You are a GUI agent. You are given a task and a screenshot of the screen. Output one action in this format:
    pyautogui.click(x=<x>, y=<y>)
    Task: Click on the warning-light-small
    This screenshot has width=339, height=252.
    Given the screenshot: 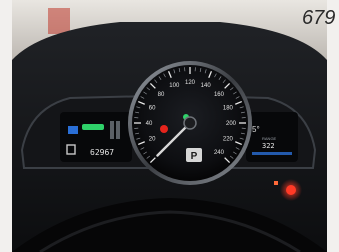 What is the action you would take?
    pyautogui.click(x=276, y=183)
    